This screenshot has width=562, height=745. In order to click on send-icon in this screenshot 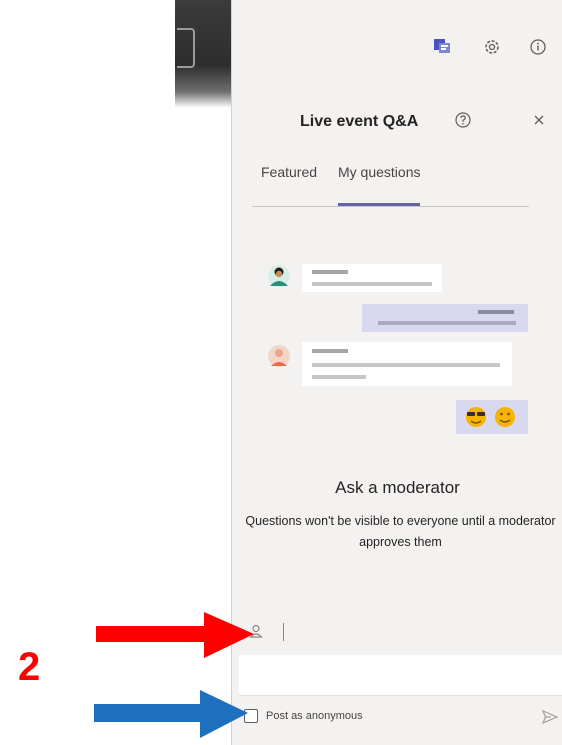, I will do `click(550, 717)`.